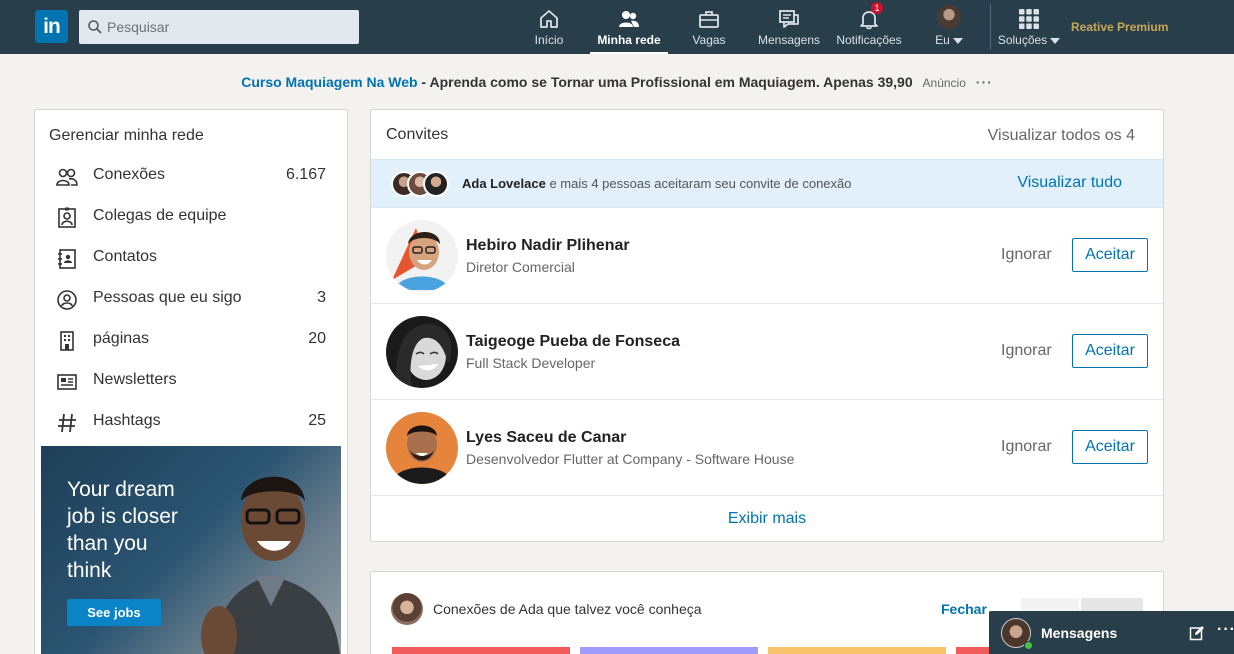 This screenshot has width=1234, height=654. I want to click on sidebar-item-count: 6.167, so click(305, 174).